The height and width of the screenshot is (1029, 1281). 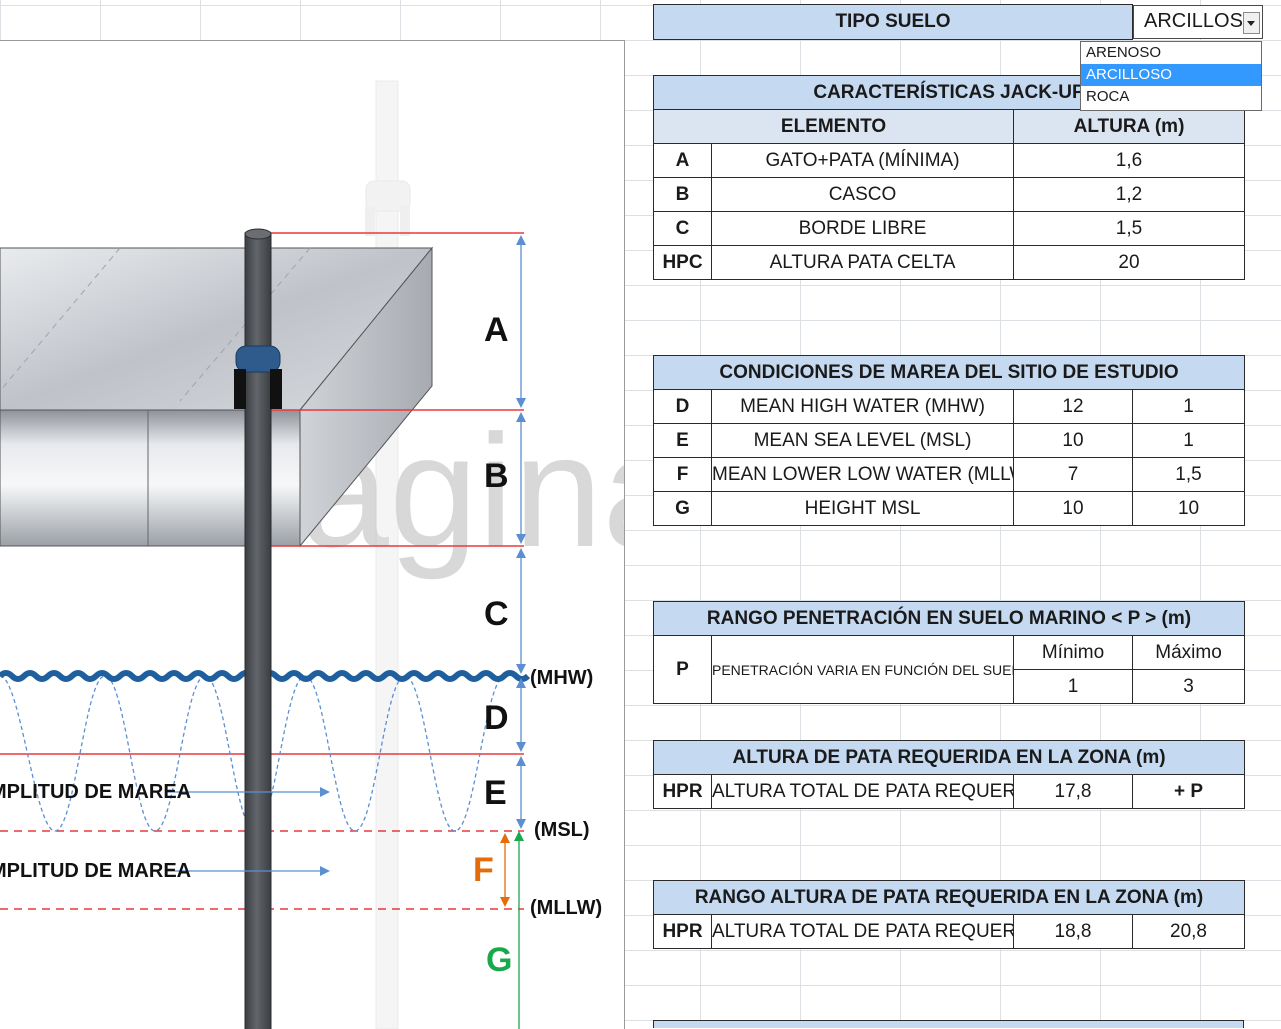 I want to click on row-value: 1,5, so click(x=1129, y=228).